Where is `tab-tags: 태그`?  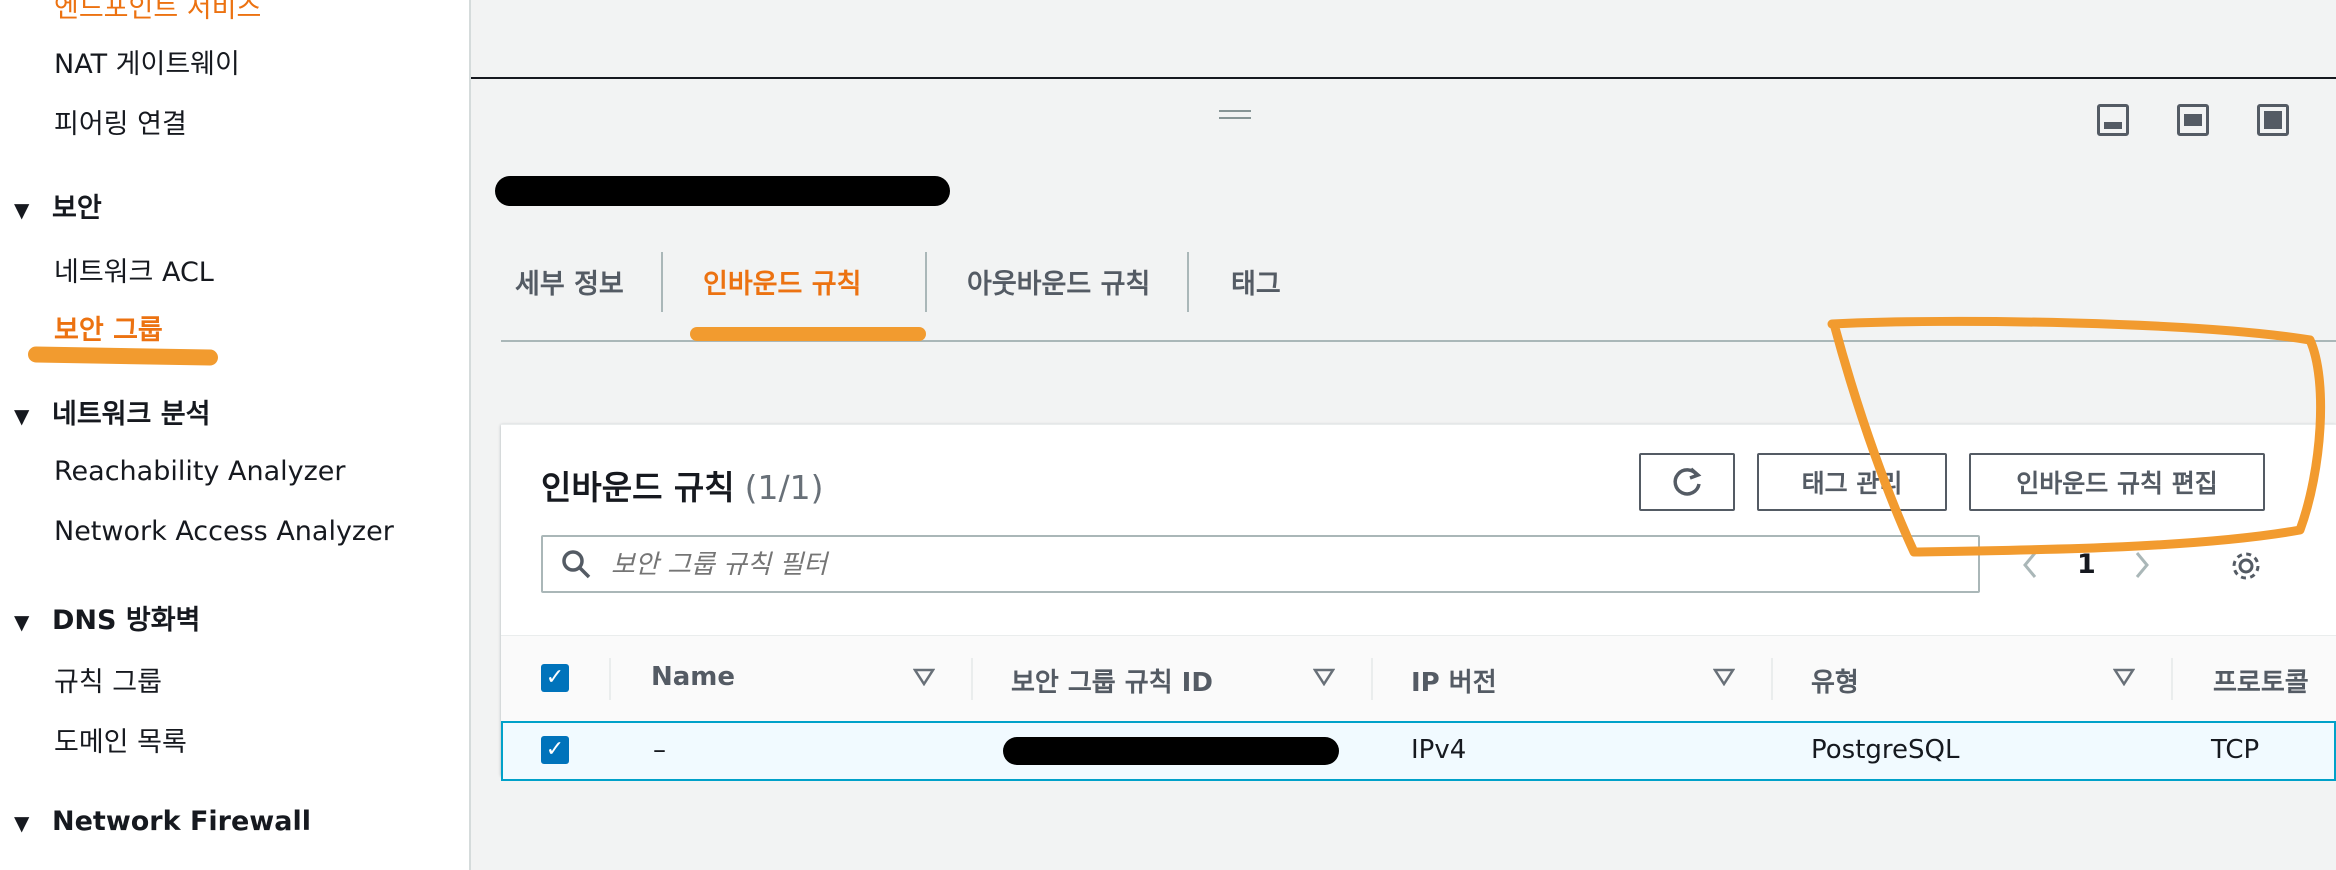 tab-tags: 태그 is located at coordinates (1256, 281).